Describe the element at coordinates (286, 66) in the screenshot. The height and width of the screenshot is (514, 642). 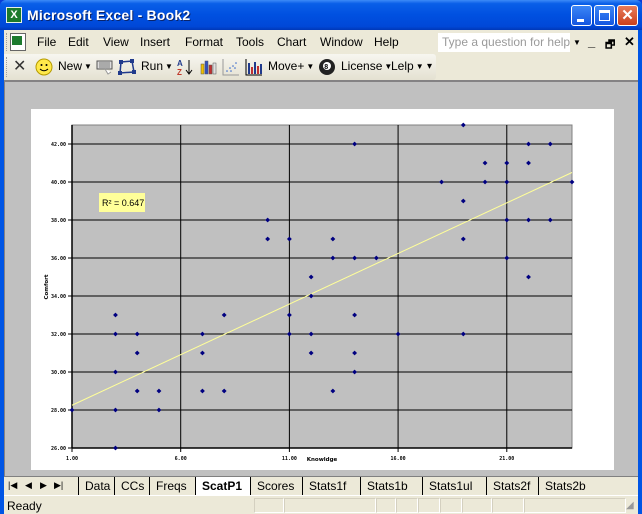
I see `move-plus-label: Move+` at that location.